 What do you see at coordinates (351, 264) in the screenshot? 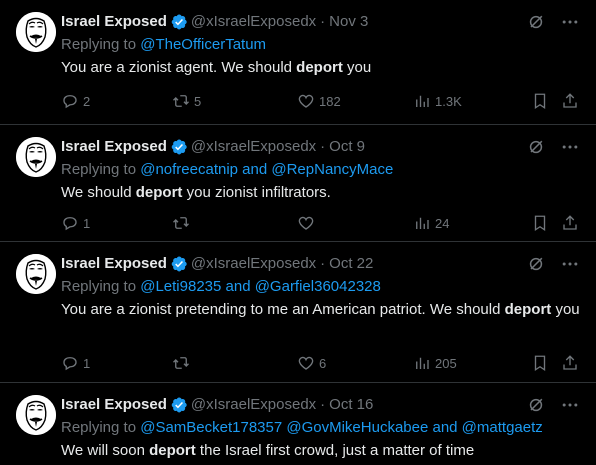
I see `tweet-date: Oct 22` at bounding box center [351, 264].